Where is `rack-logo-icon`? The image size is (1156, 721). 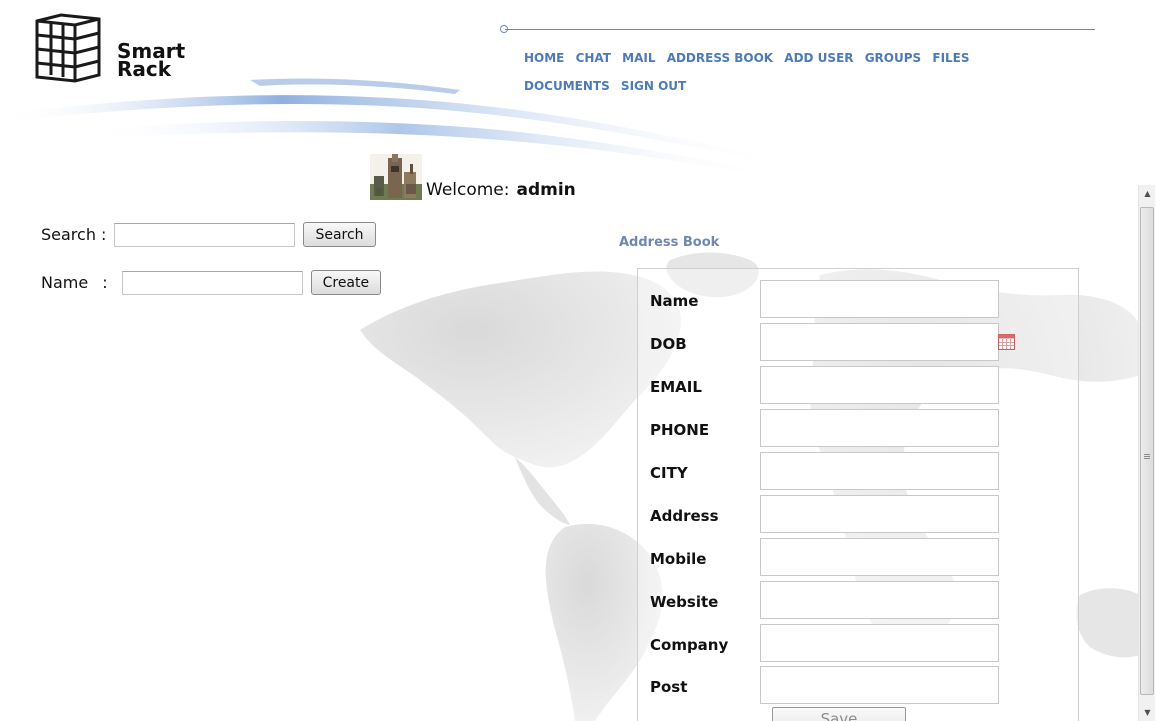 rack-logo-icon is located at coordinates (68, 48).